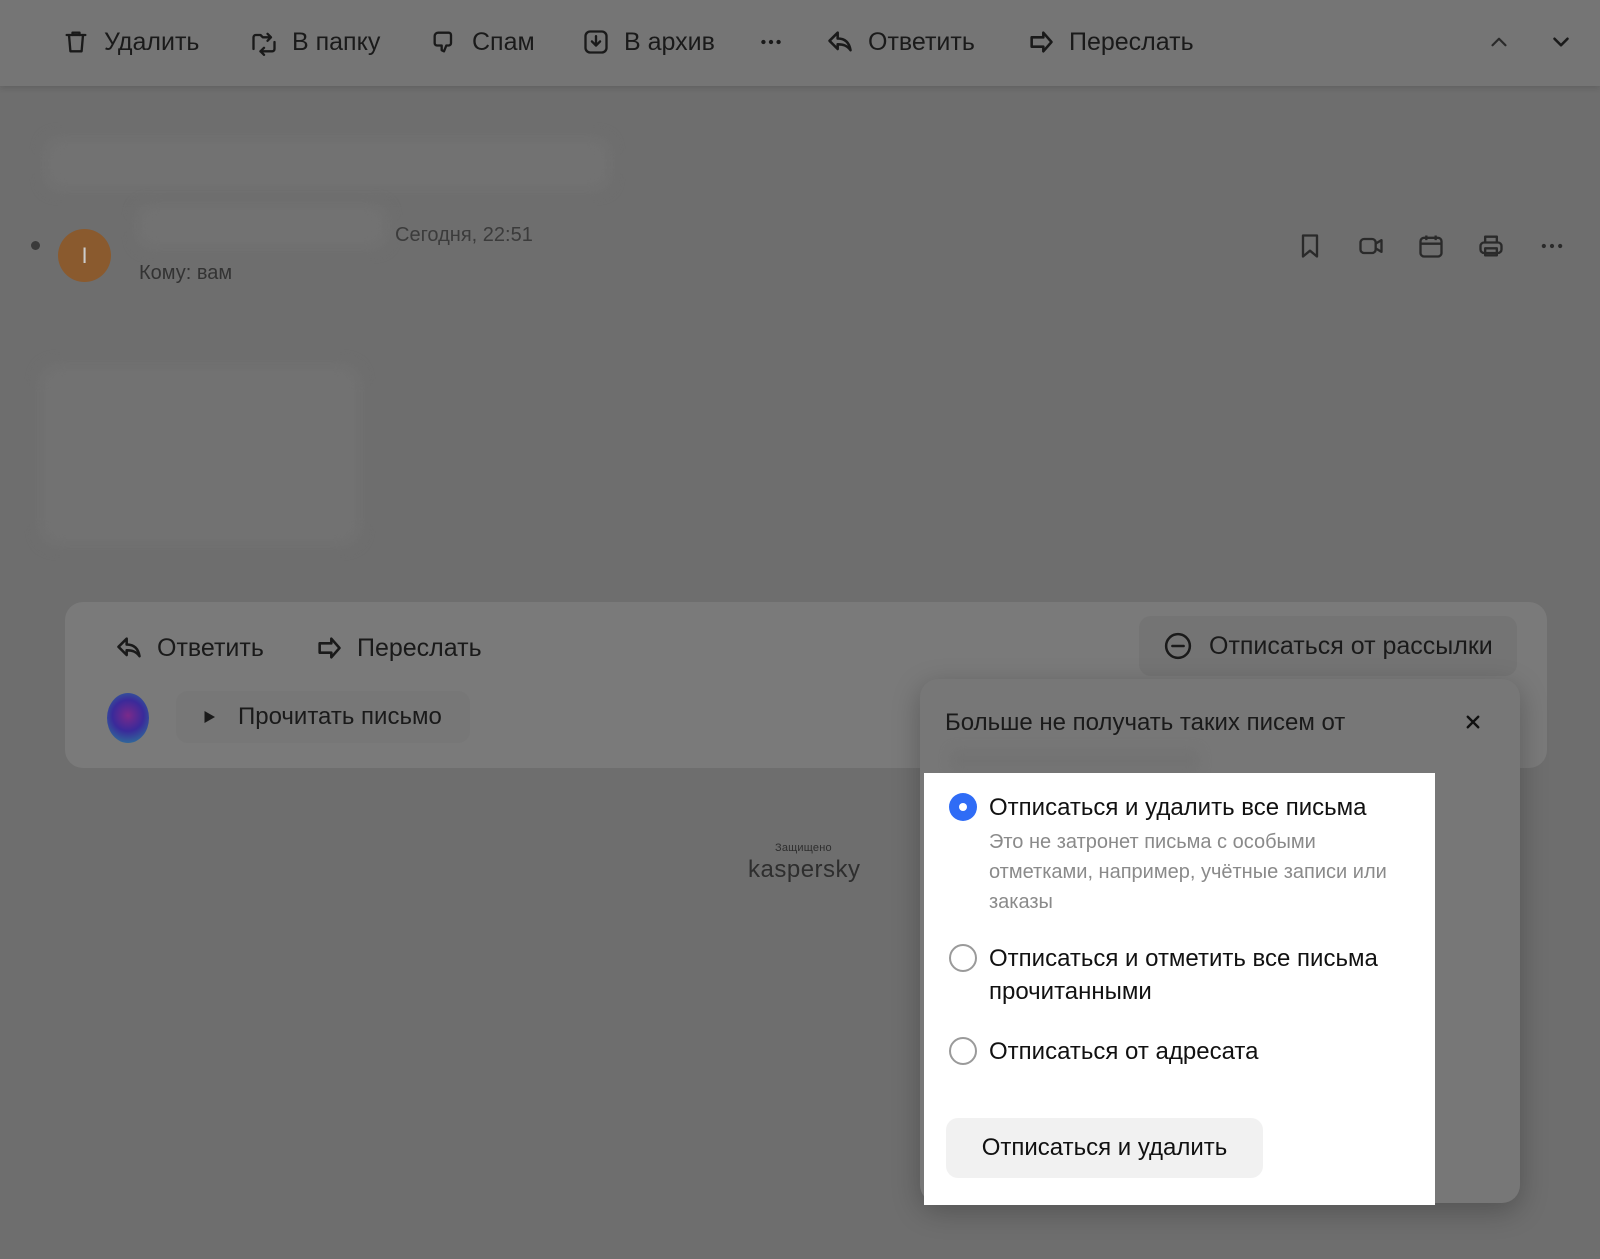  What do you see at coordinates (921, 41) in the screenshot?
I see `reply-label: Ответить` at bounding box center [921, 41].